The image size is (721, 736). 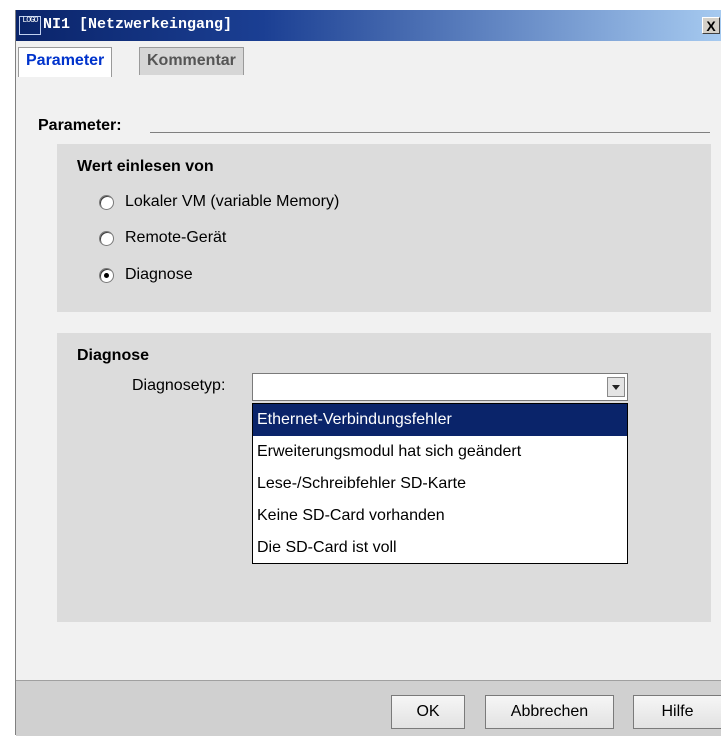 I want to click on read-value-title: Wert einlesen von, so click(x=145, y=166).